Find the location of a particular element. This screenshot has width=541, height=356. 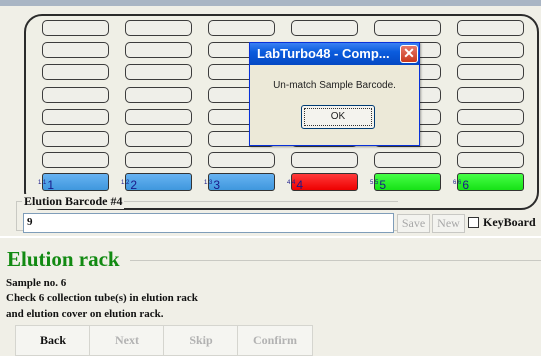

ok-button: OK is located at coordinates (338, 117).